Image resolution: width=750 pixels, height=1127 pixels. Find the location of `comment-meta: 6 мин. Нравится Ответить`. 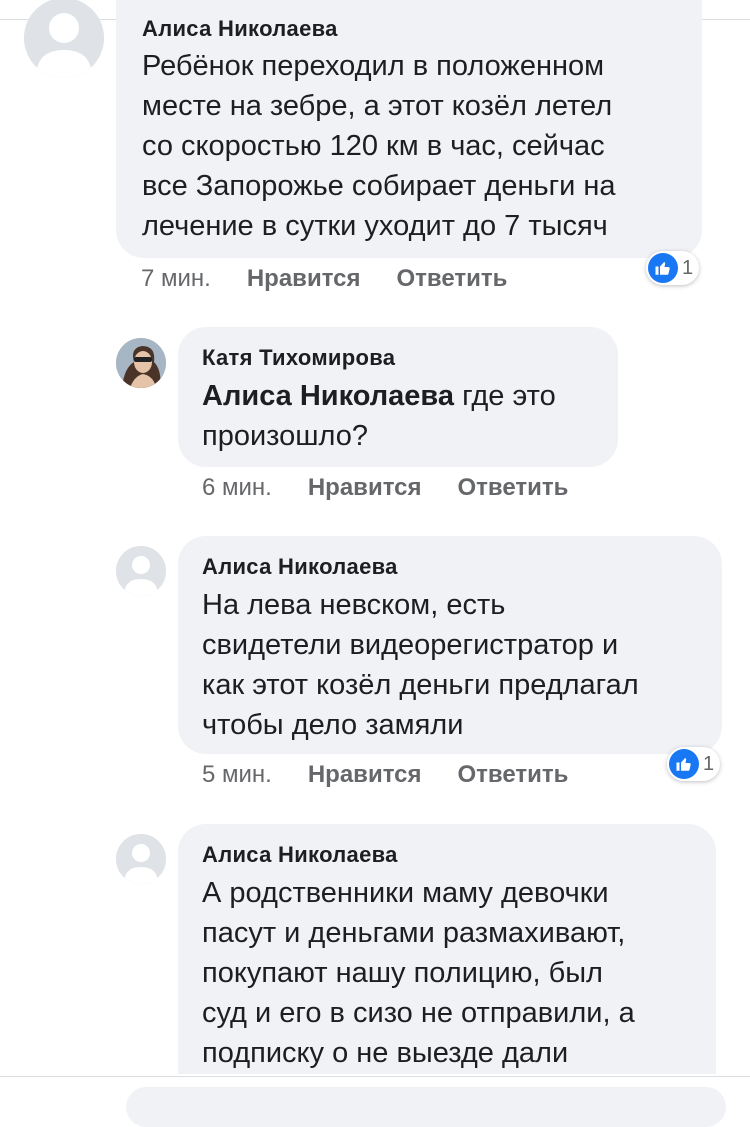

comment-meta: 6 мин. Нравится Ответить is located at coordinates (385, 488).